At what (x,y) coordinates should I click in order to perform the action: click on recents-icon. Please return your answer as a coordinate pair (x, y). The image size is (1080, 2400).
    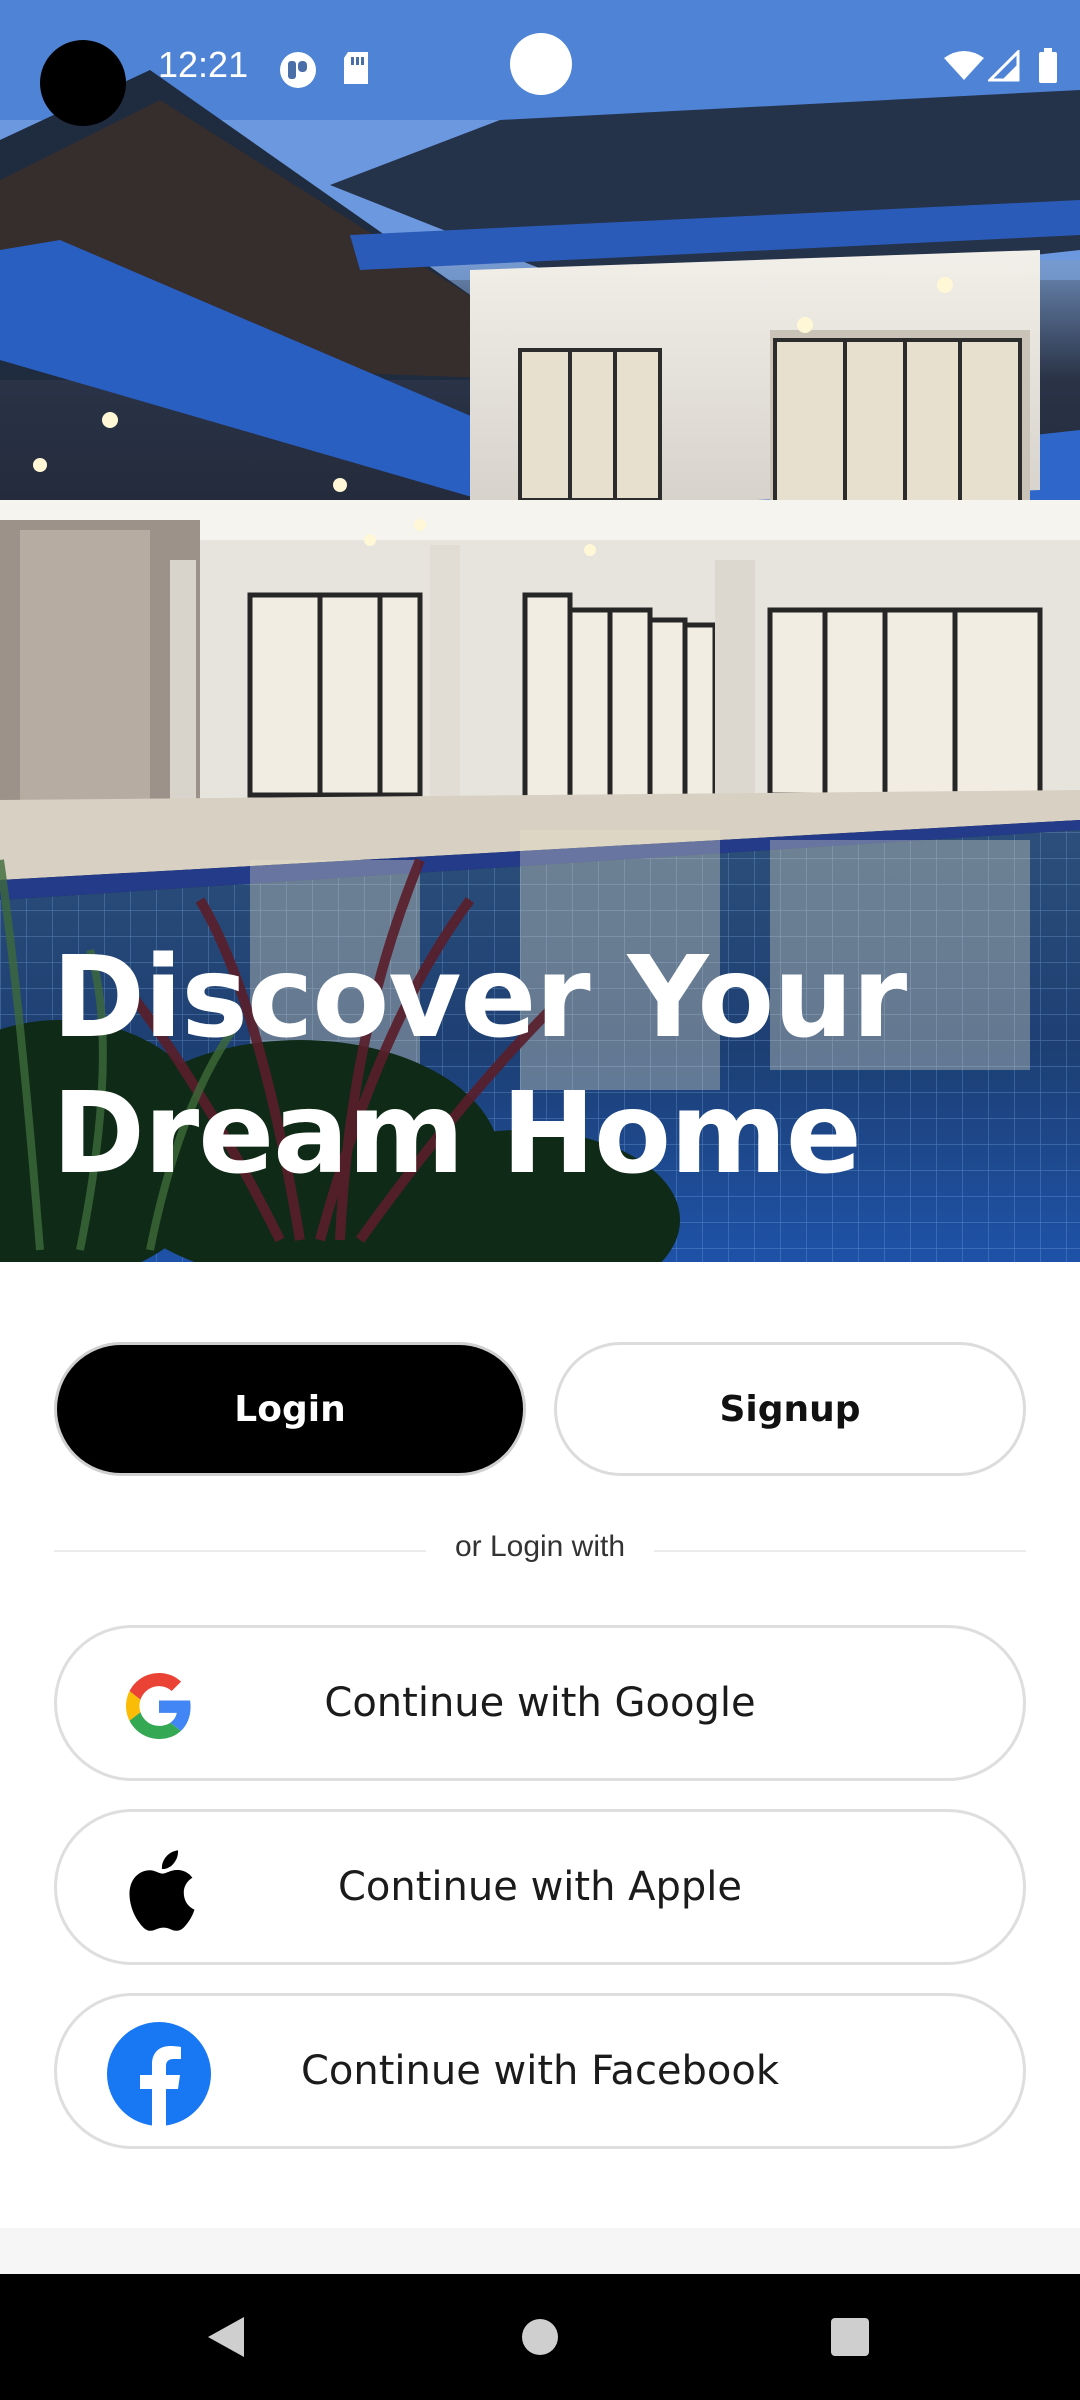
    Looking at the image, I should click on (850, 2337).